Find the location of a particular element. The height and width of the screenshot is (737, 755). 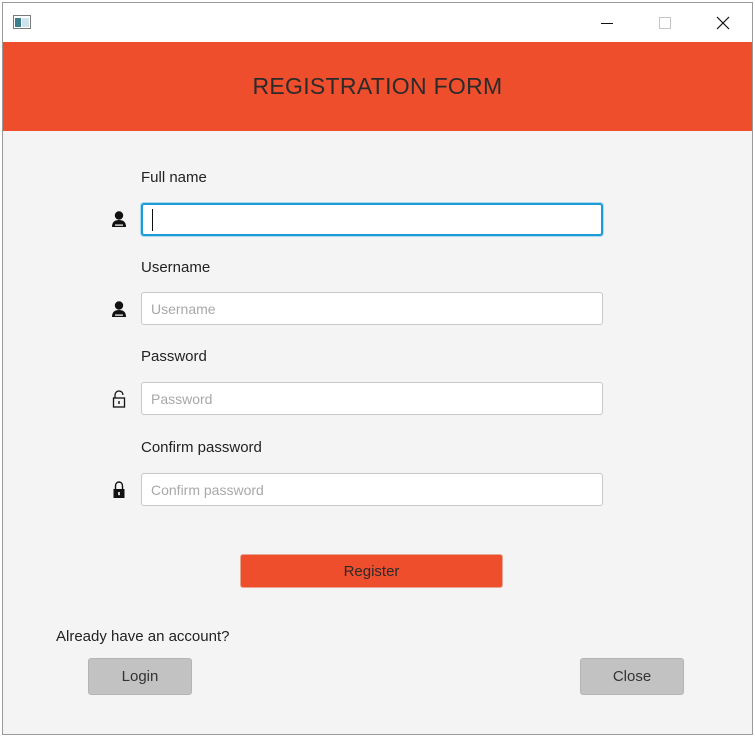

close-button: Close is located at coordinates (632, 676).